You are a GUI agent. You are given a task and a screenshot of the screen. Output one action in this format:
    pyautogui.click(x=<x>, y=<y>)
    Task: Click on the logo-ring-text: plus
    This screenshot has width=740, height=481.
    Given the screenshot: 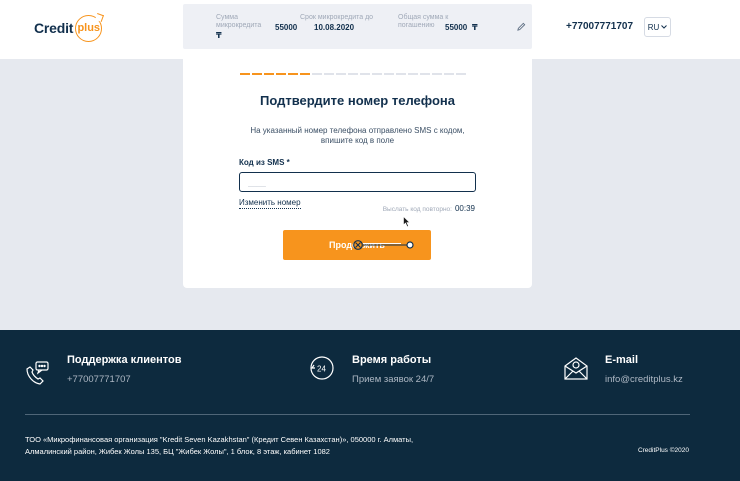 What is the action you would take?
    pyautogui.click(x=89, y=28)
    